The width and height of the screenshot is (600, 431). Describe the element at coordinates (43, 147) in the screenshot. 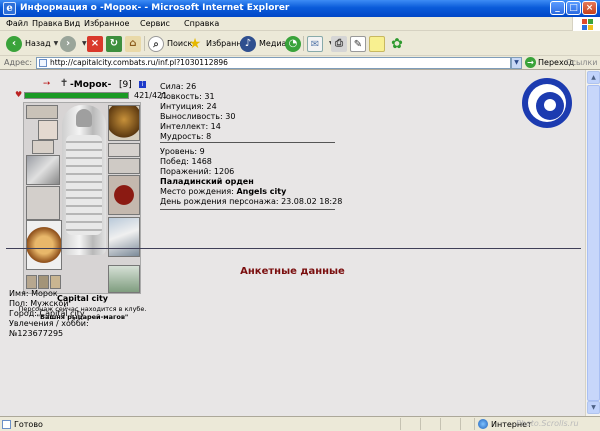

I see `ring-slot` at that location.